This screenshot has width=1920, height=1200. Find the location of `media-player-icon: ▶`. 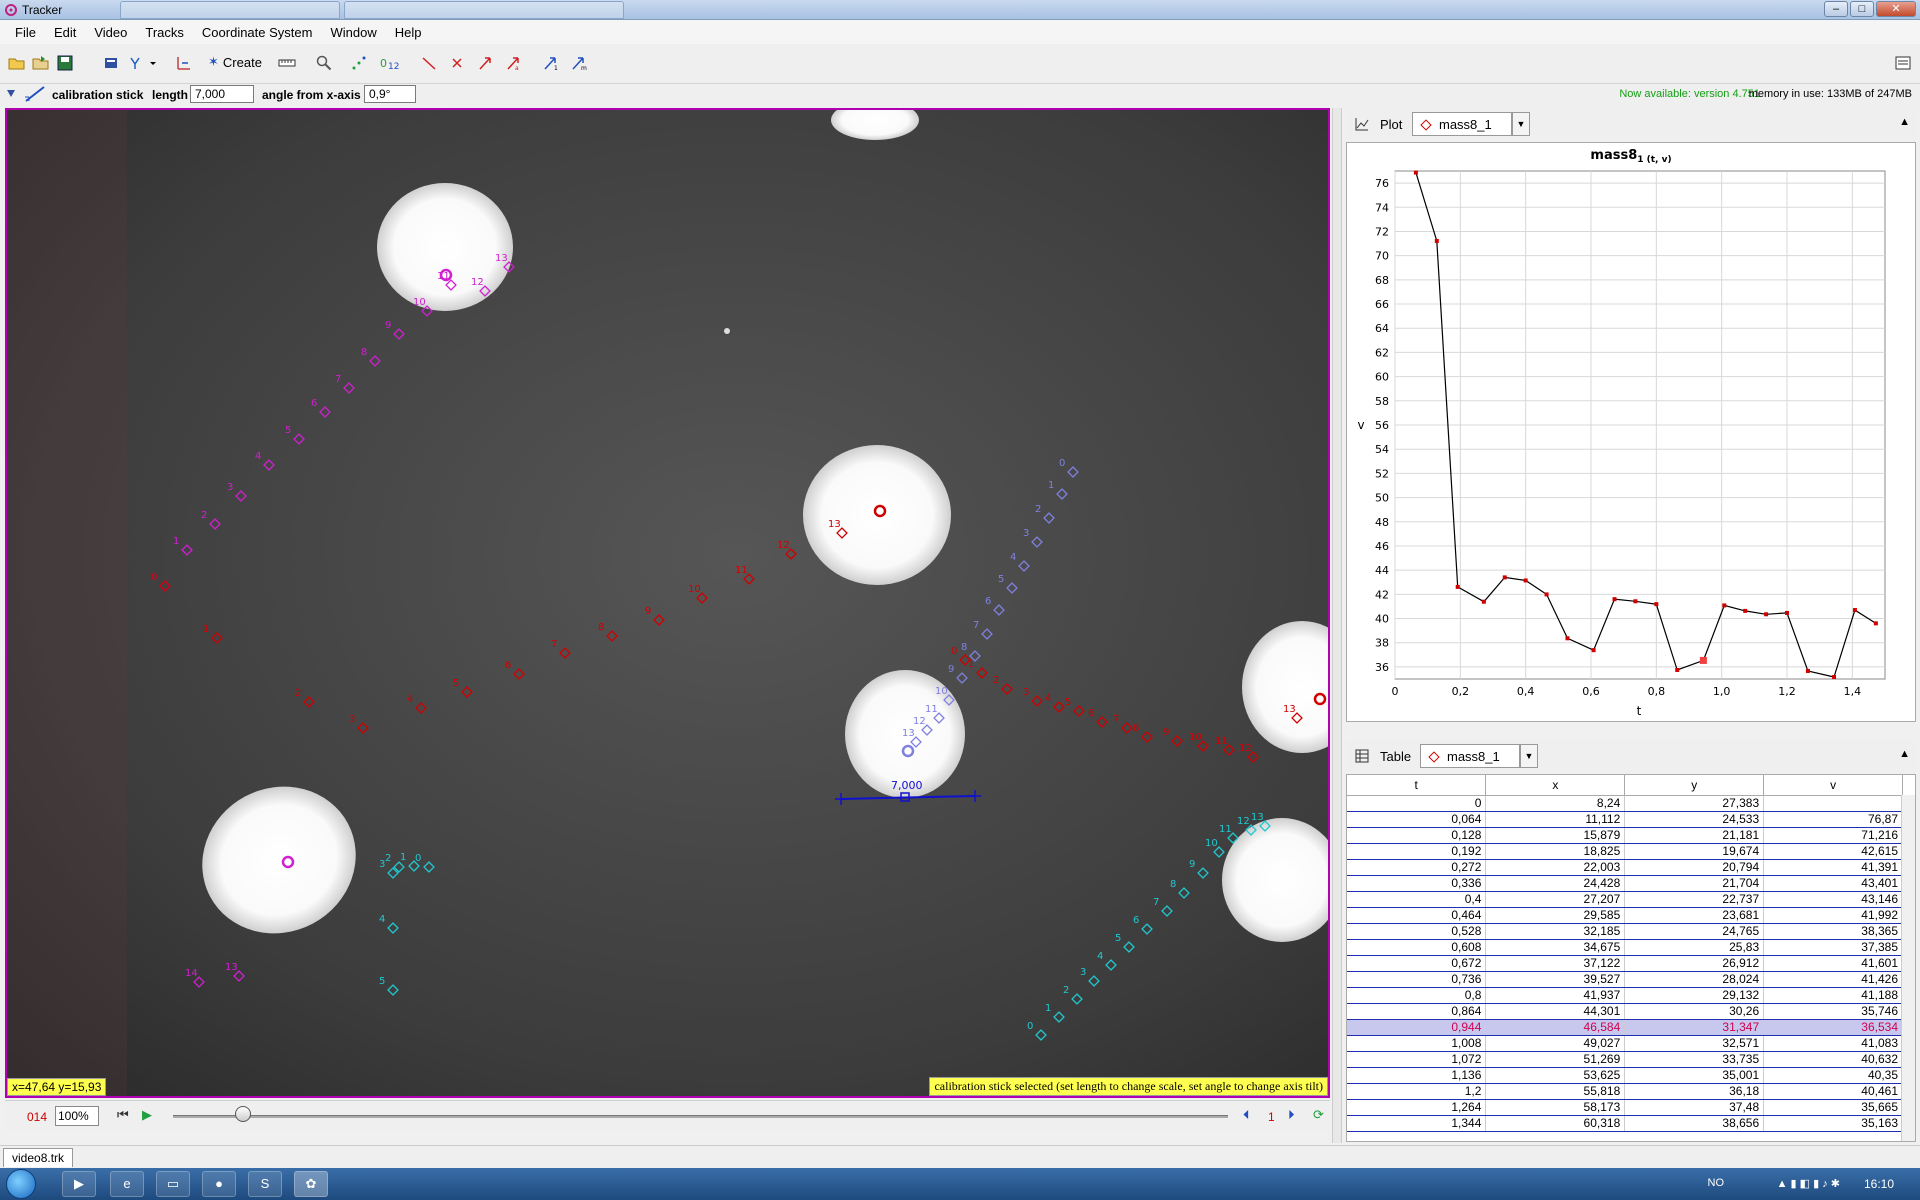

media-player-icon: ▶ is located at coordinates (79, 1184).